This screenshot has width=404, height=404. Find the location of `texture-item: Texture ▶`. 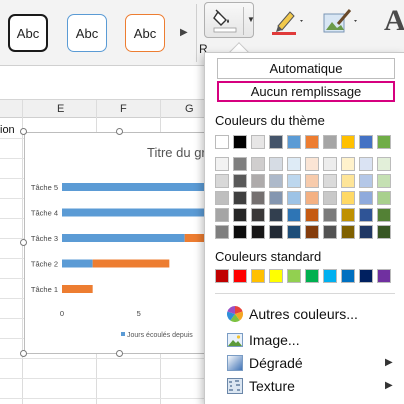

texture-item: Texture ▶ is located at coordinates (304, 386).